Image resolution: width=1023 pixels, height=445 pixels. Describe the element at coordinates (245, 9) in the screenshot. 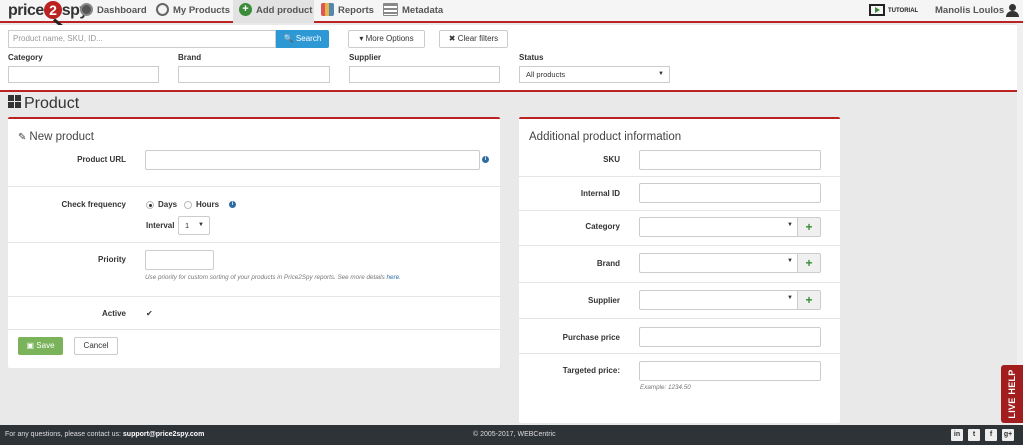

I see `add-icon: +` at that location.